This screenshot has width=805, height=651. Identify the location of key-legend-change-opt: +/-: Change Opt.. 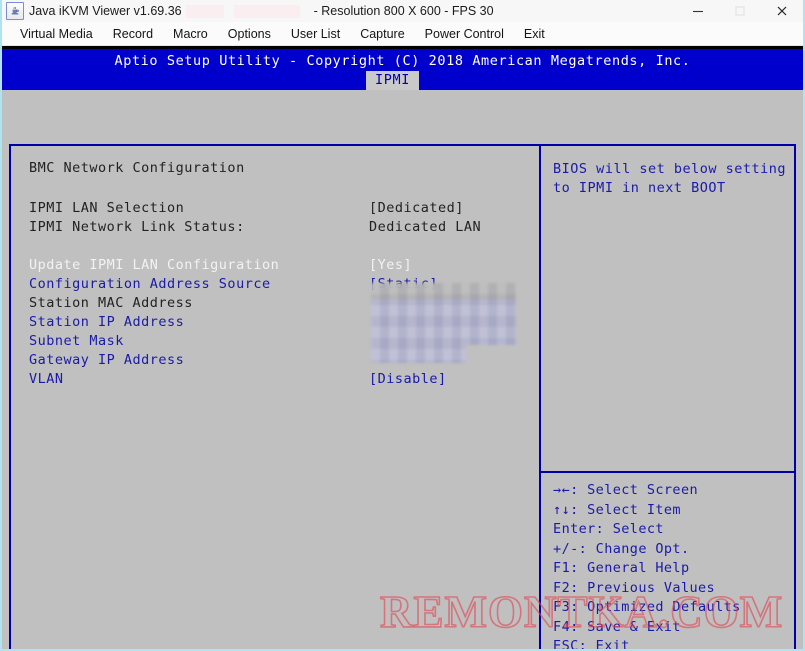
(621, 548).